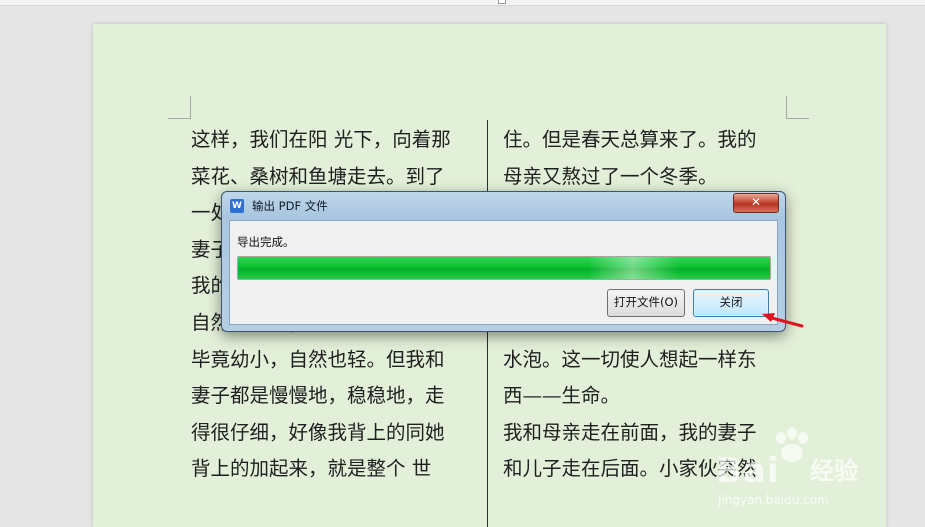 The image size is (925, 527). Describe the element at coordinates (502, 2) in the screenshot. I see `ruler-marker` at that location.